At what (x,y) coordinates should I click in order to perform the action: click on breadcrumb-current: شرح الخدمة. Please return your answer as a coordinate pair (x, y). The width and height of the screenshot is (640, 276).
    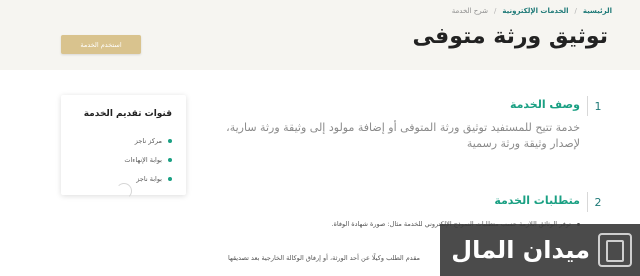
    Looking at the image, I should click on (470, 11).